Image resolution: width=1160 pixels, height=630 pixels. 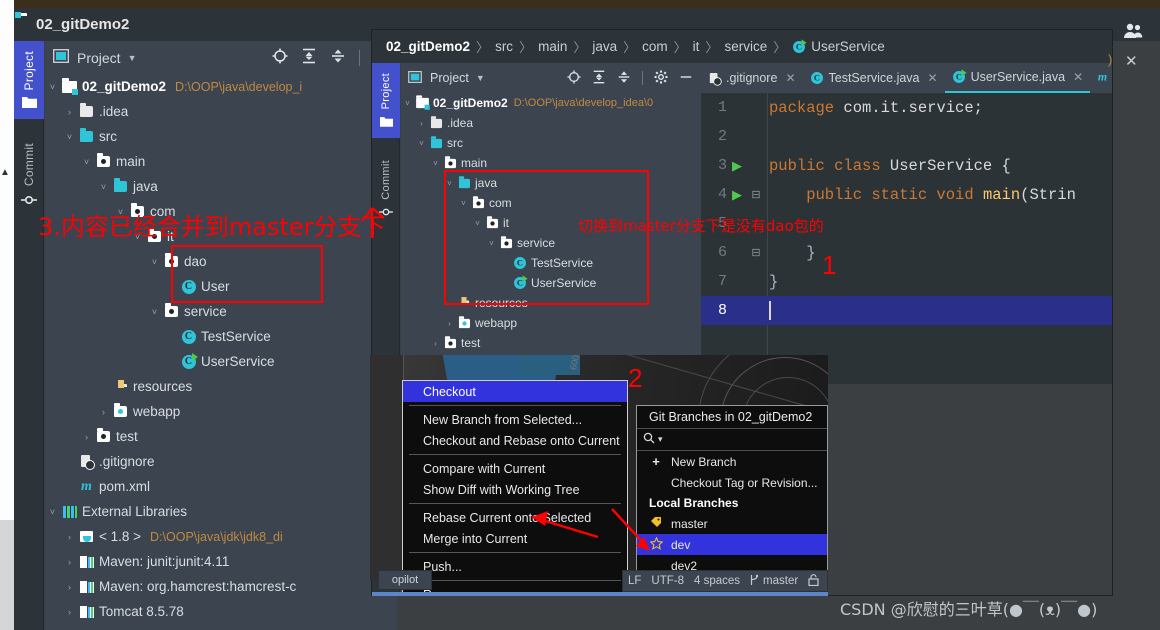 What do you see at coordinates (660, 439) in the screenshot?
I see `search-dropdown-icon: ▾` at bounding box center [660, 439].